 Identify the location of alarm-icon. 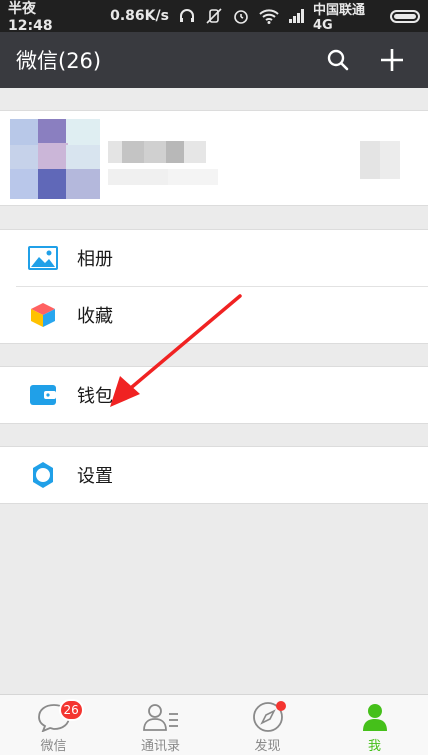
(241, 17).